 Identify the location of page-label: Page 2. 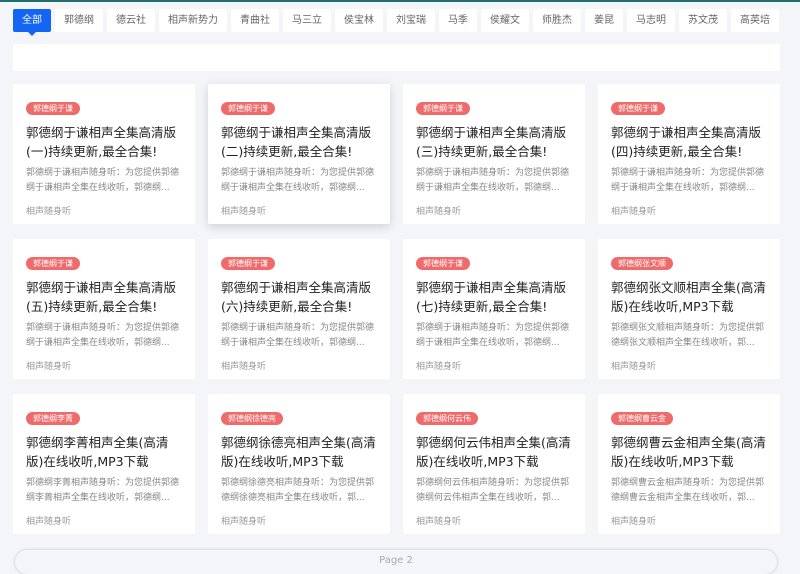
(396, 560).